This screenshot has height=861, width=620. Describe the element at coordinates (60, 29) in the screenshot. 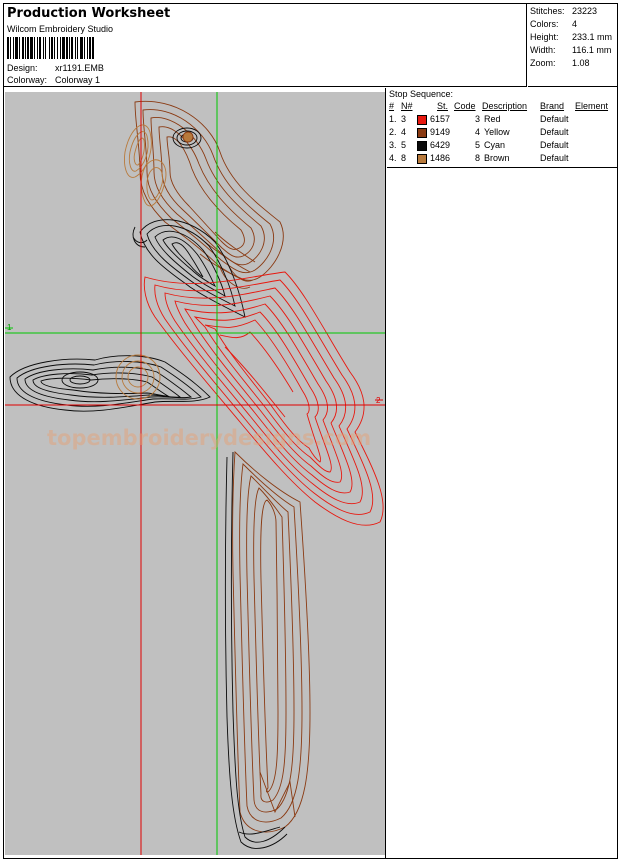

I see `product-name: Wilcom Embroidery Studio` at that location.